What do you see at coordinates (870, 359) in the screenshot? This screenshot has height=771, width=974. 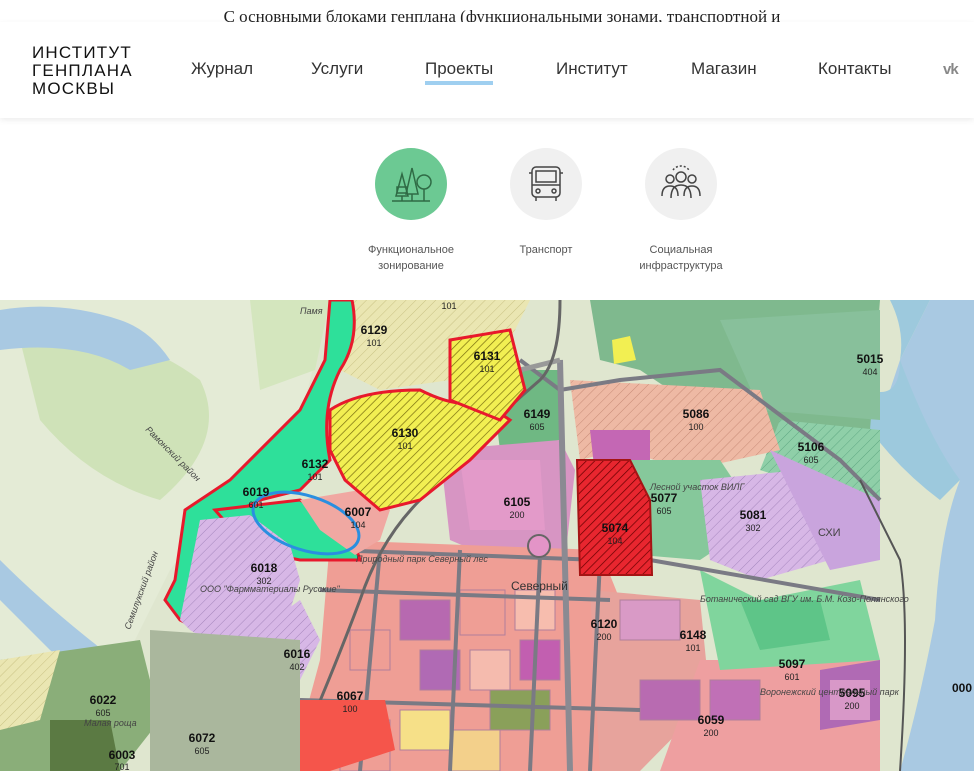 I see `svg-text: 5015` at bounding box center [870, 359].